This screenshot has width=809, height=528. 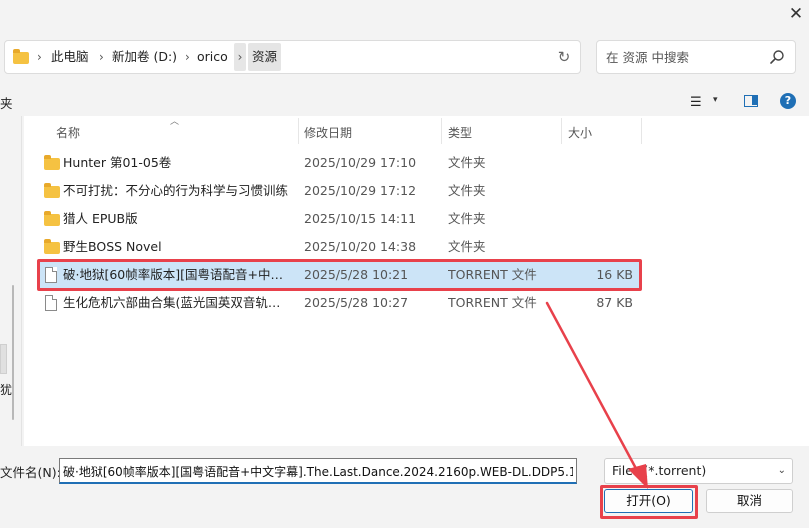 I want to click on file-name: 生化危机六部曲合集(蓝光国英双音轨特效字幕), so click(x=176, y=302).